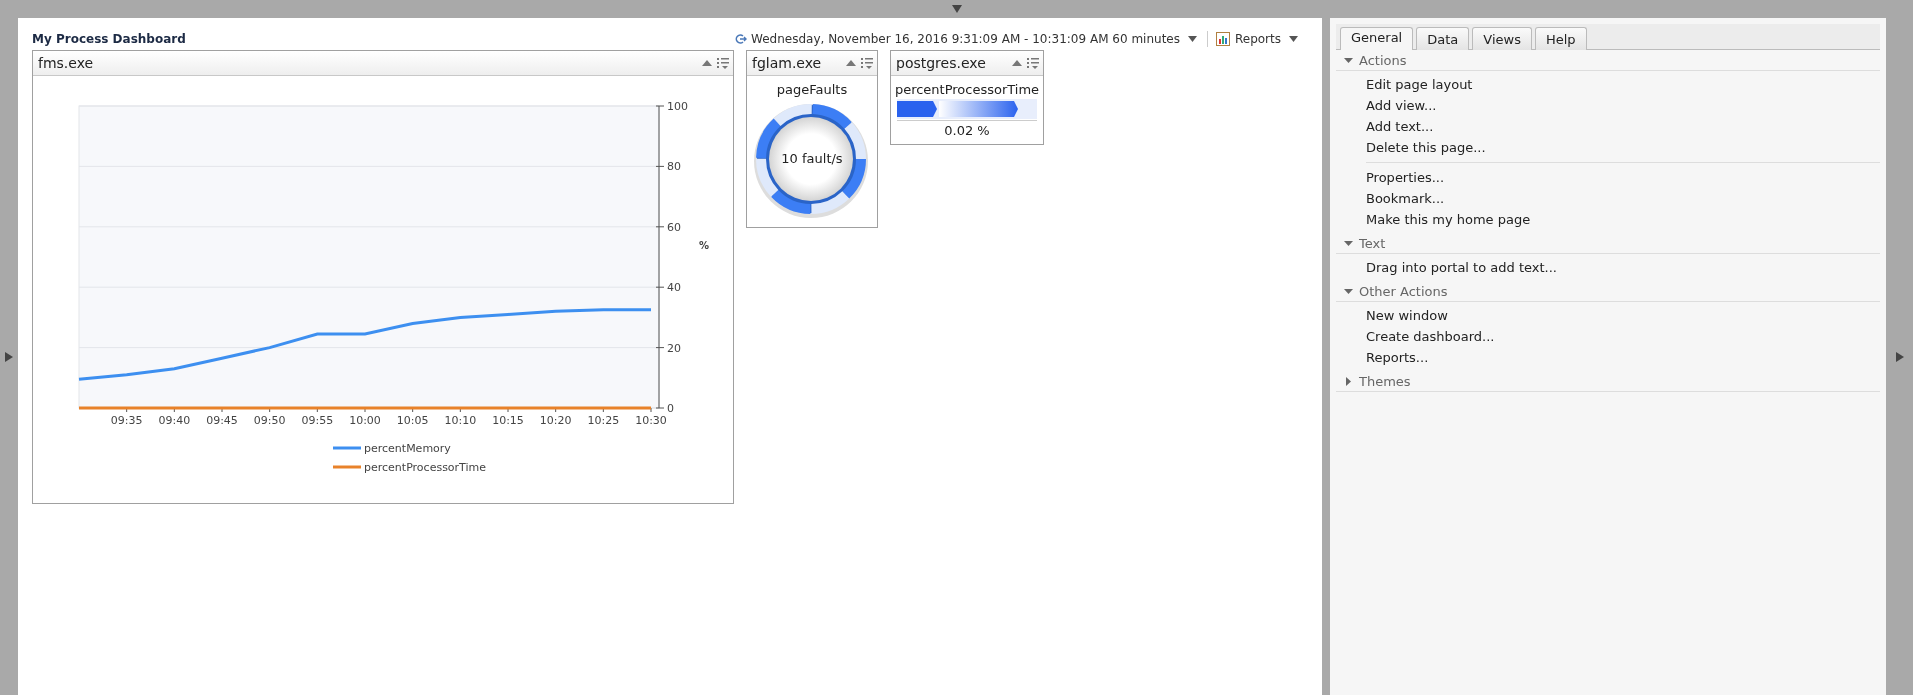 This screenshot has height=695, width=1913. Describe the element at coordinates (603, 420) in the screenshot. I see `x-tick-label: 10:25` at that location.